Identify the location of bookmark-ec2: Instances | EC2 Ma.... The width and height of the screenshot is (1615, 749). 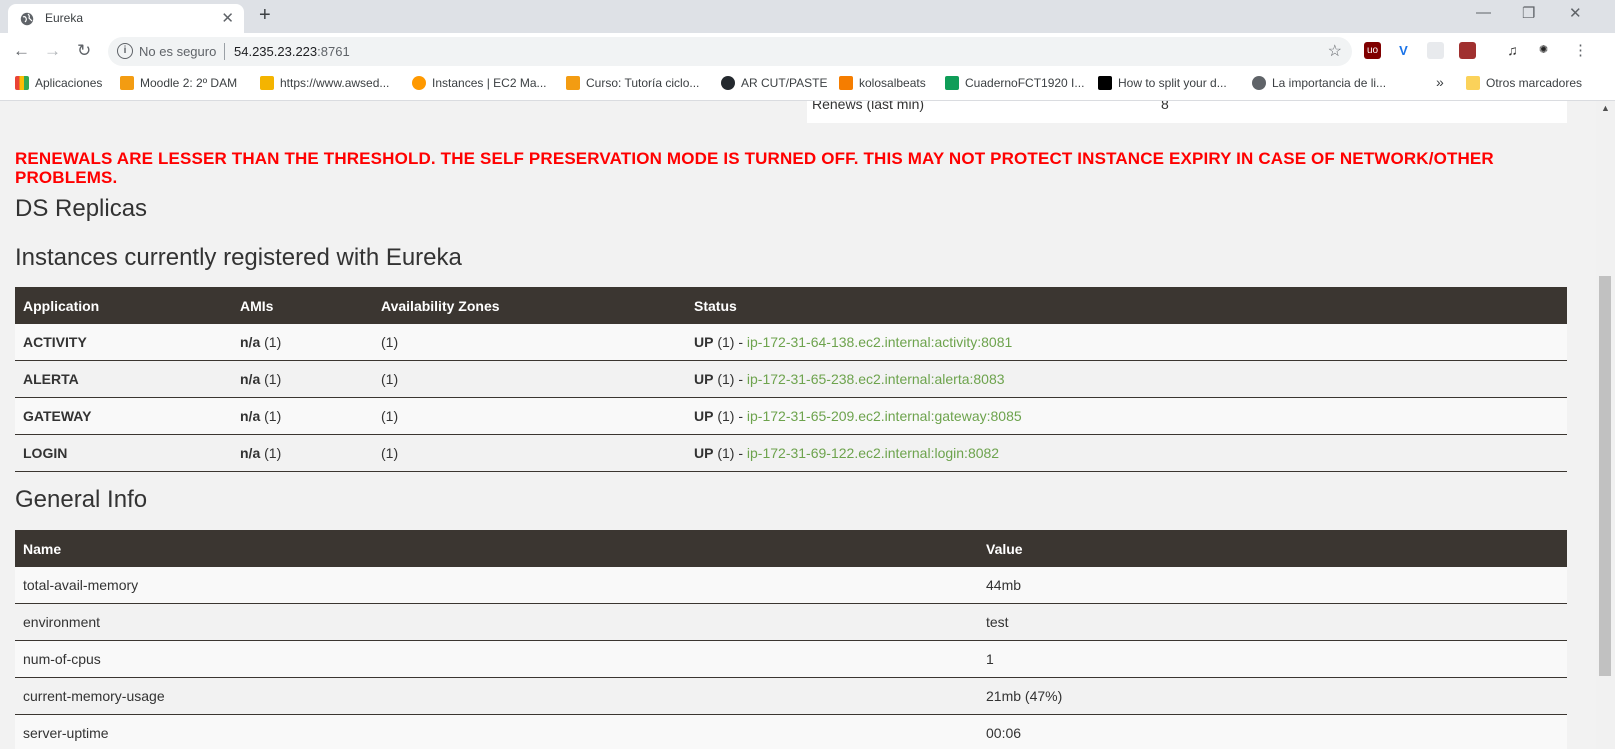
(479, 83).